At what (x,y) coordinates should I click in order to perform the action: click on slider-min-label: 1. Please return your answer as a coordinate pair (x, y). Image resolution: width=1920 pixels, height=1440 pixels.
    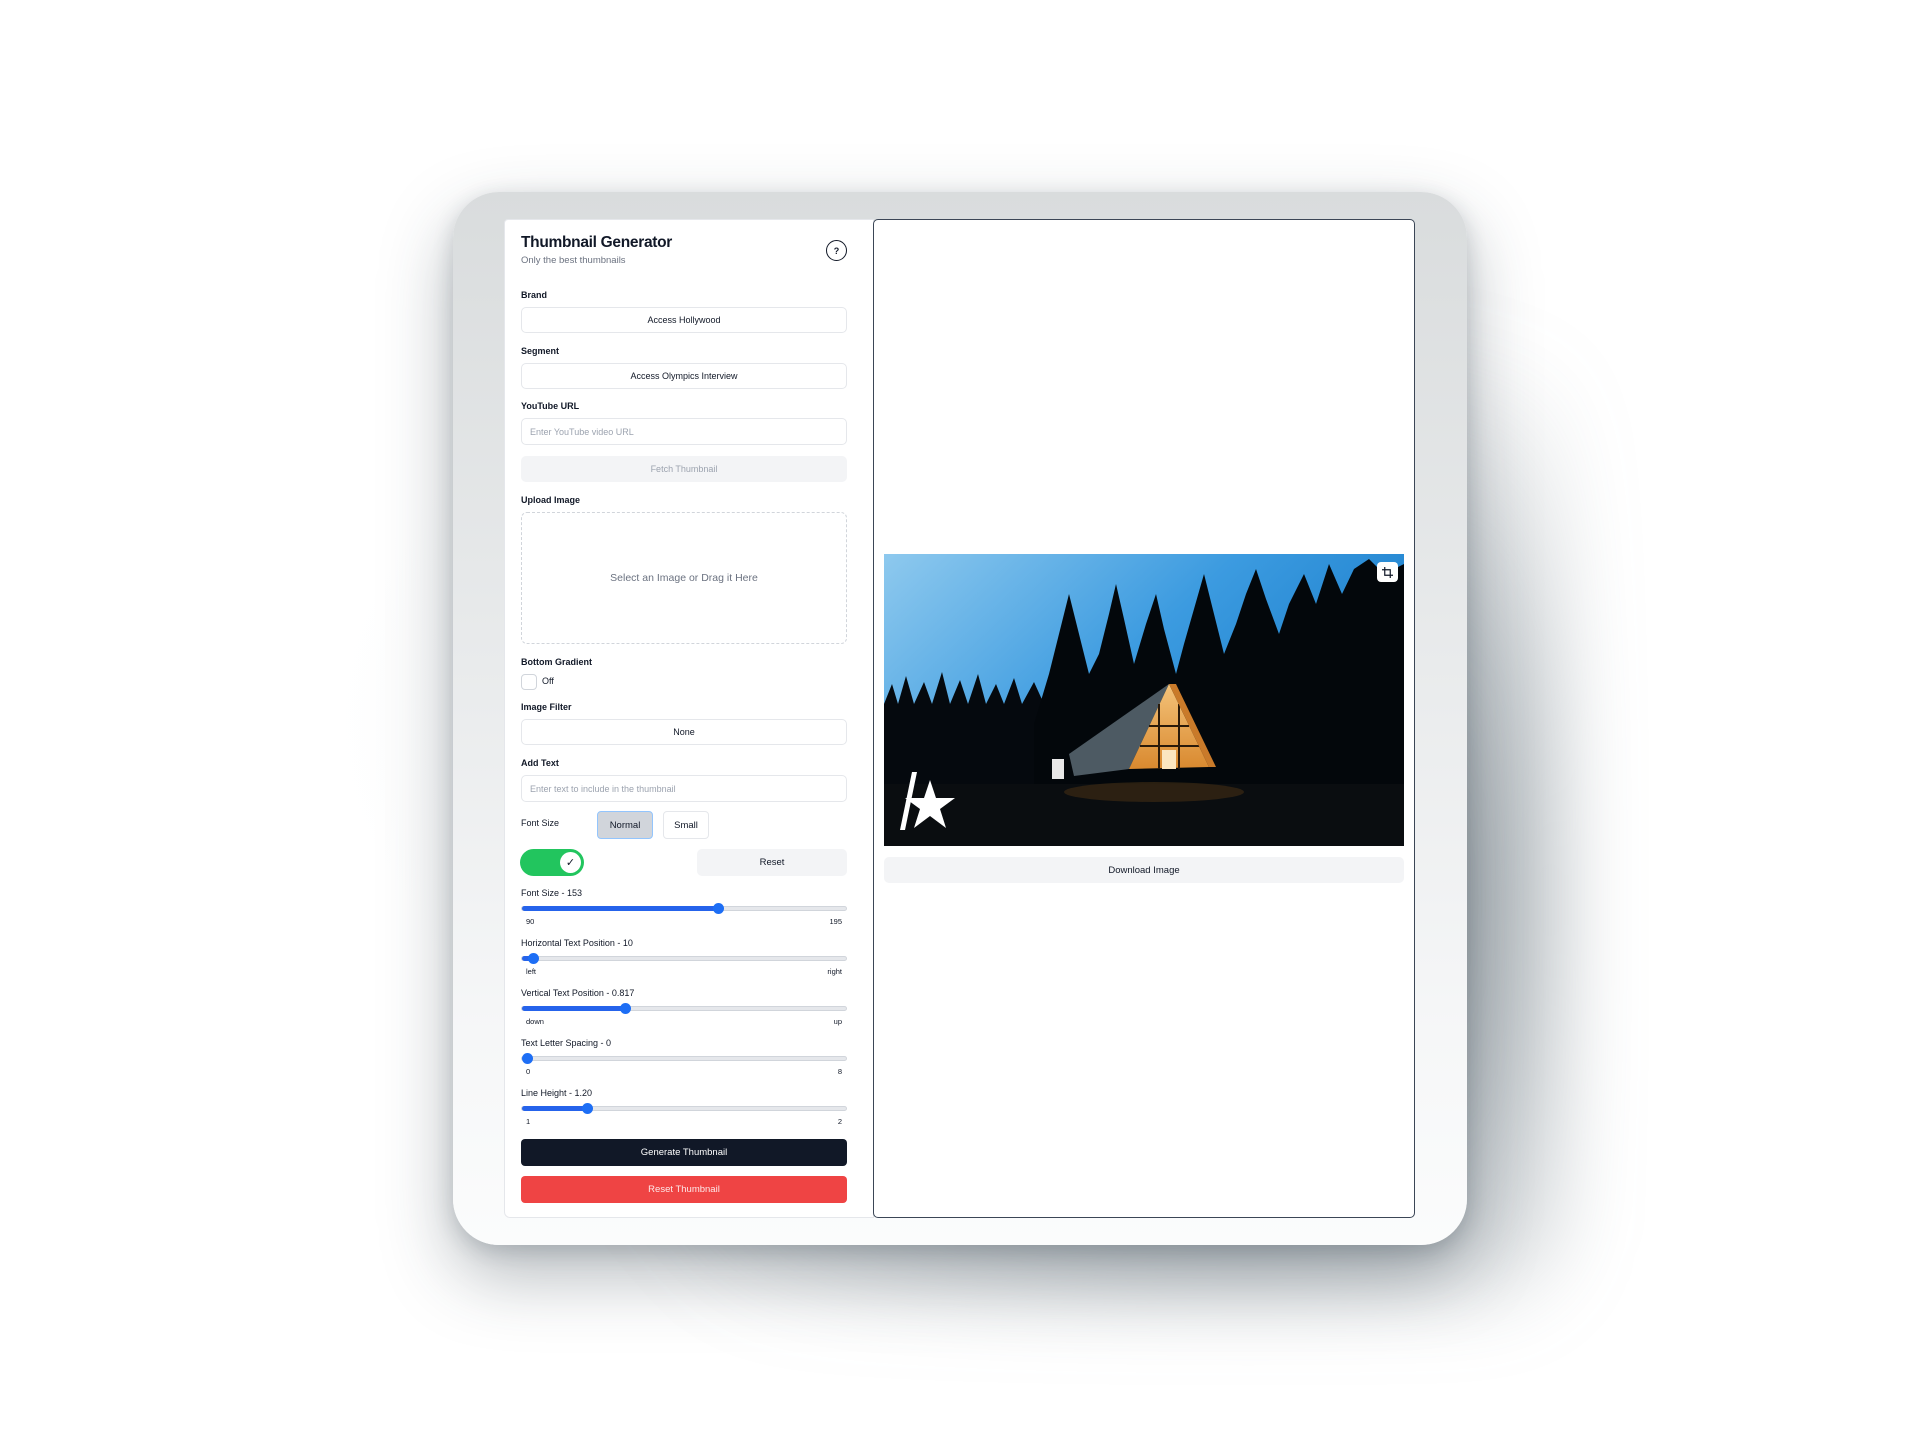
    Looking at the image, I should click on (528, 1121).